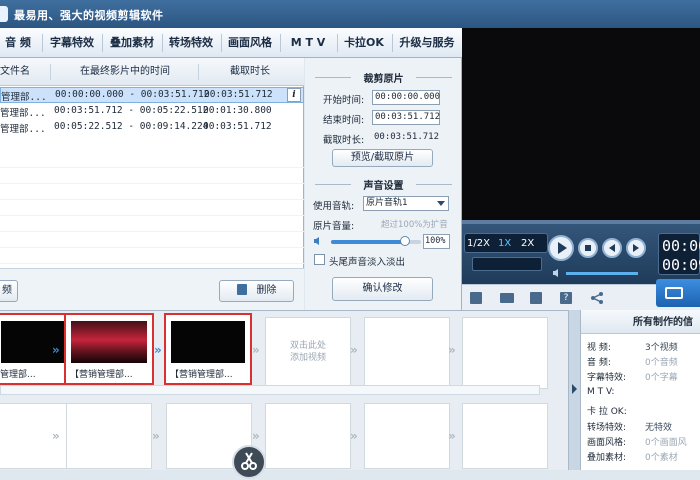 Image resolution: width=700 pixels, height=480 pixels. Describe the element at coordinates (406, 117) in the screenshot. I see `end-time-input: 00:03:51.712` at that location.